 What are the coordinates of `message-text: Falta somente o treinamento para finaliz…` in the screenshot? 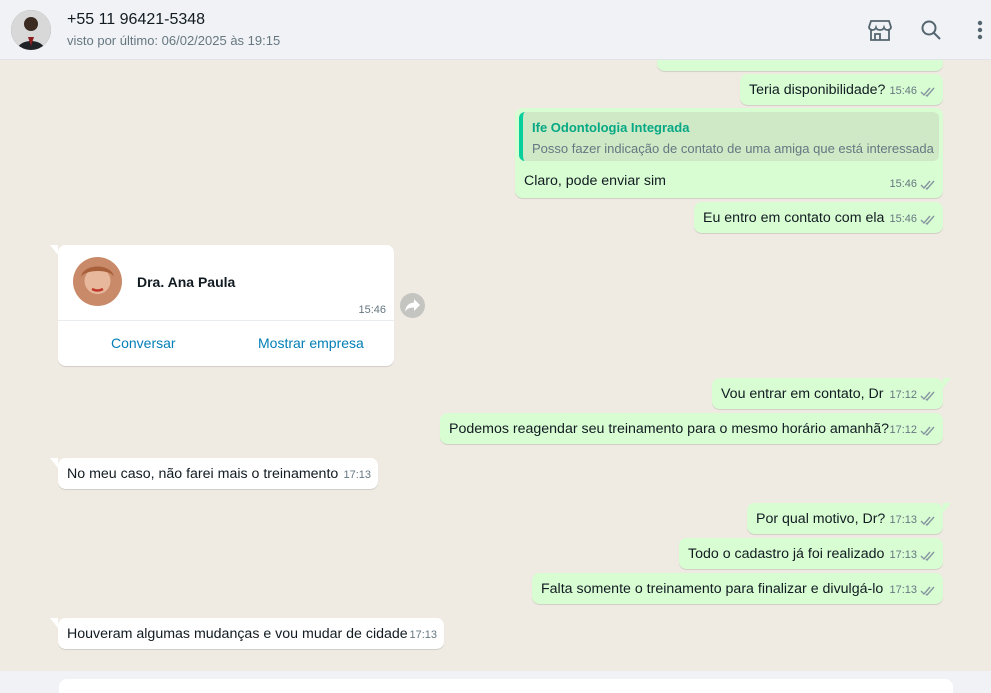 It's located at (712, 589).